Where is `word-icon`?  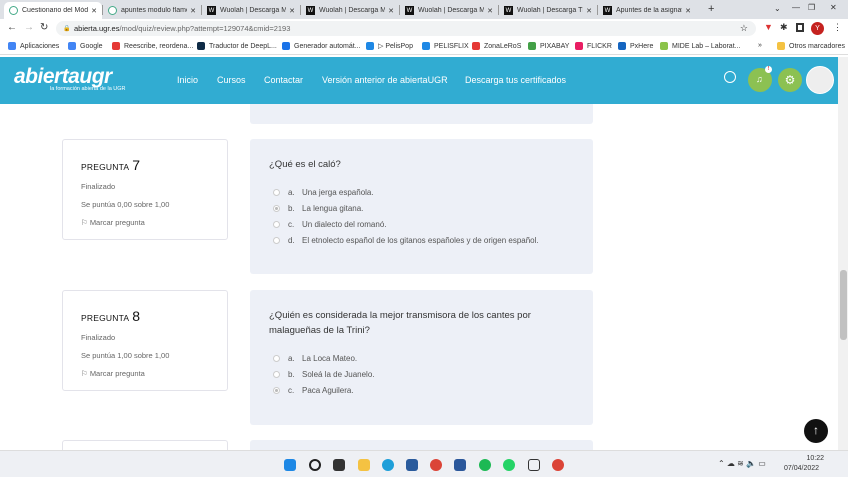 word-icon is located at coordinates (460, 465).